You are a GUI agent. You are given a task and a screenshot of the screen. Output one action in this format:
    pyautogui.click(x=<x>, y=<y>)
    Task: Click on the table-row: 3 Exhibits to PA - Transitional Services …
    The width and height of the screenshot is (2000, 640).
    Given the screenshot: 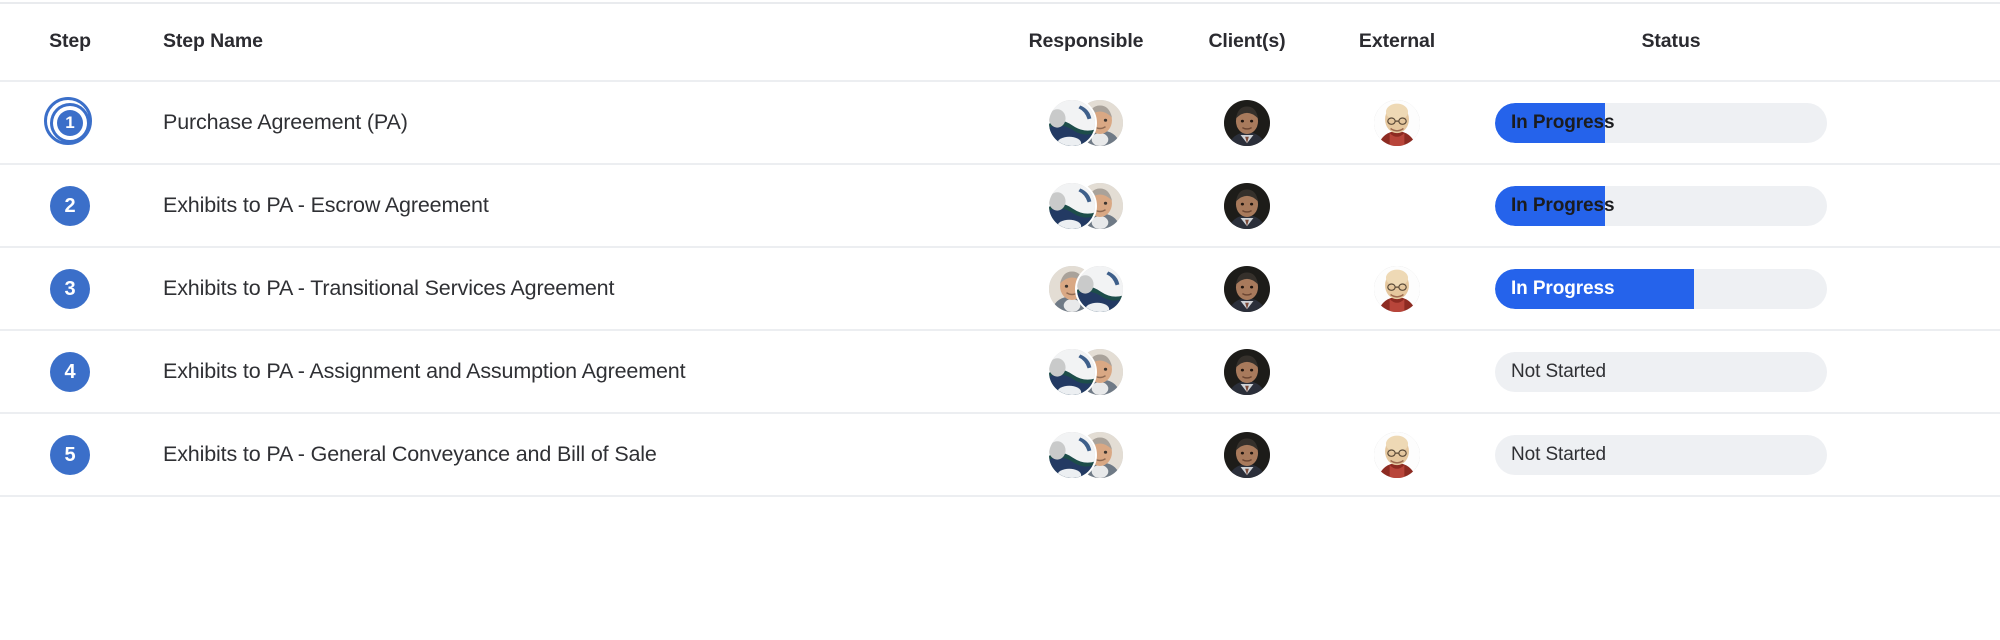 What is the action you would take?
    pyautogui.click(x=1000, y=289)
    